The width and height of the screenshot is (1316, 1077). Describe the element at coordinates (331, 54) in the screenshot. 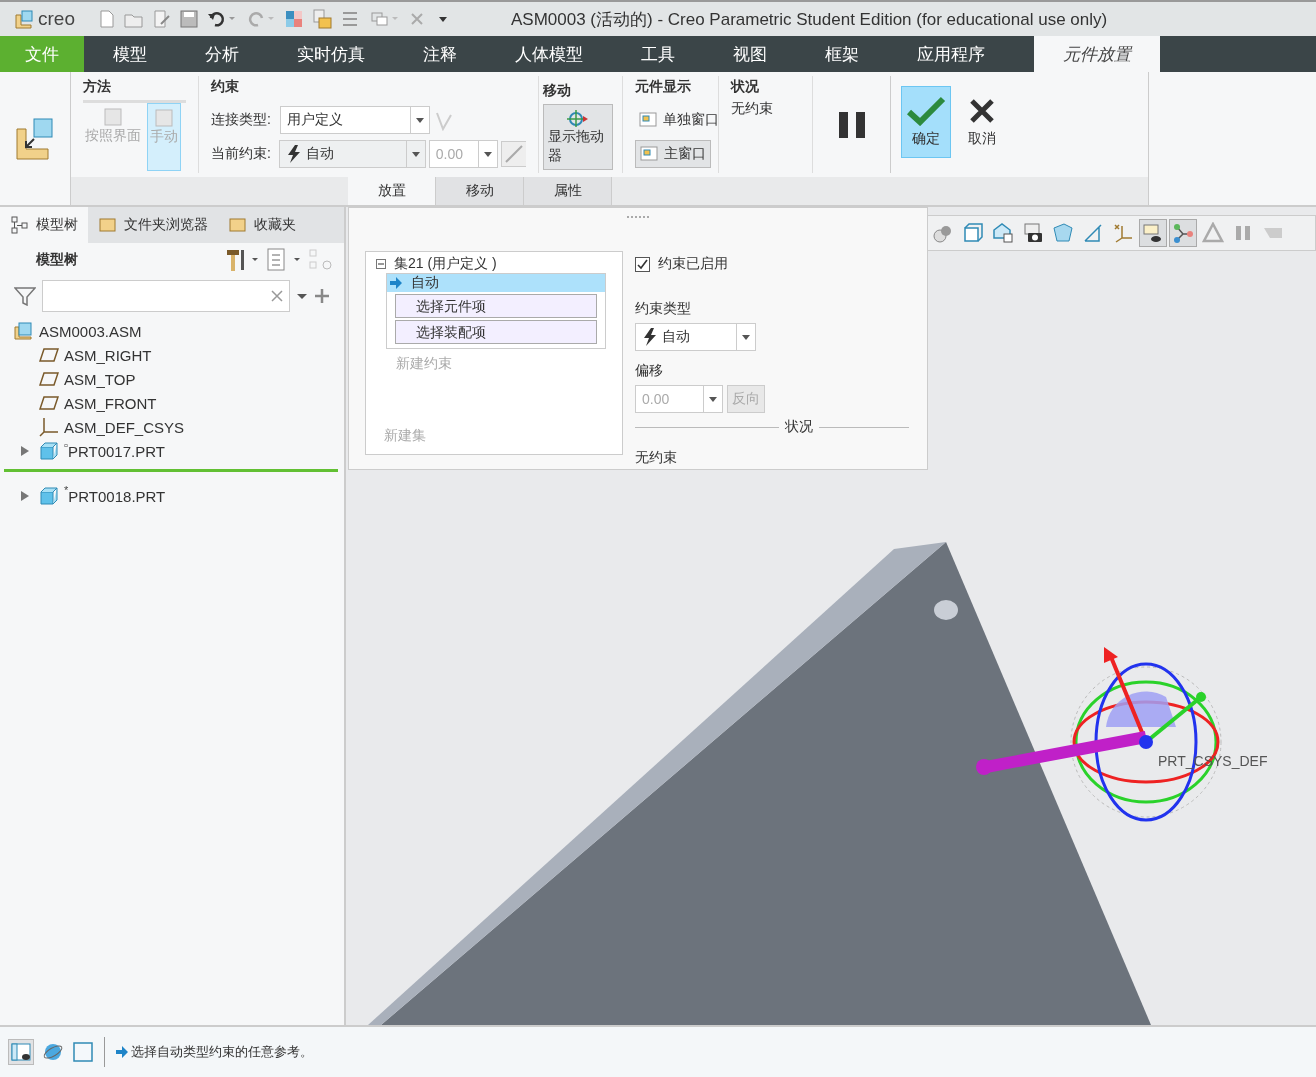

I see `menu-tab: 实时仿真` at that location.